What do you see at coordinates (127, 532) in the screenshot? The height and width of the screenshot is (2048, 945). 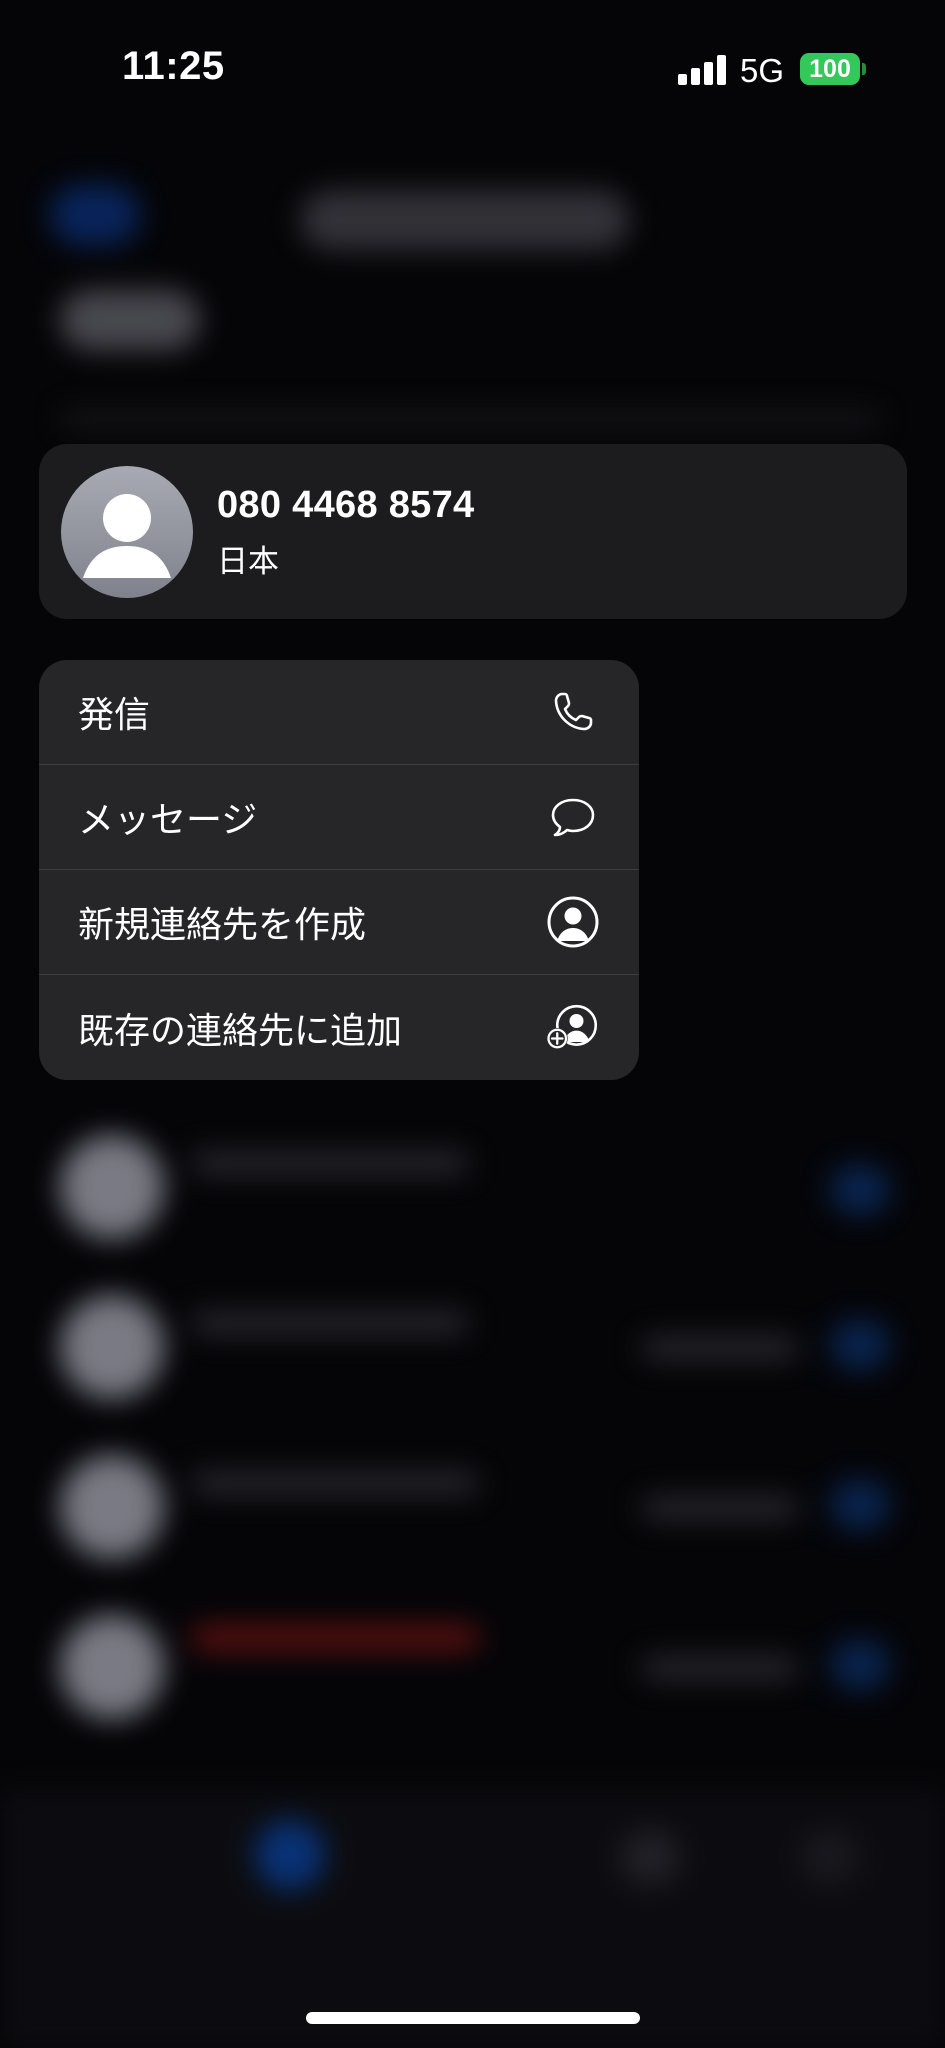 I see `person-silhouette-icon` at bounding box center [127, 532].